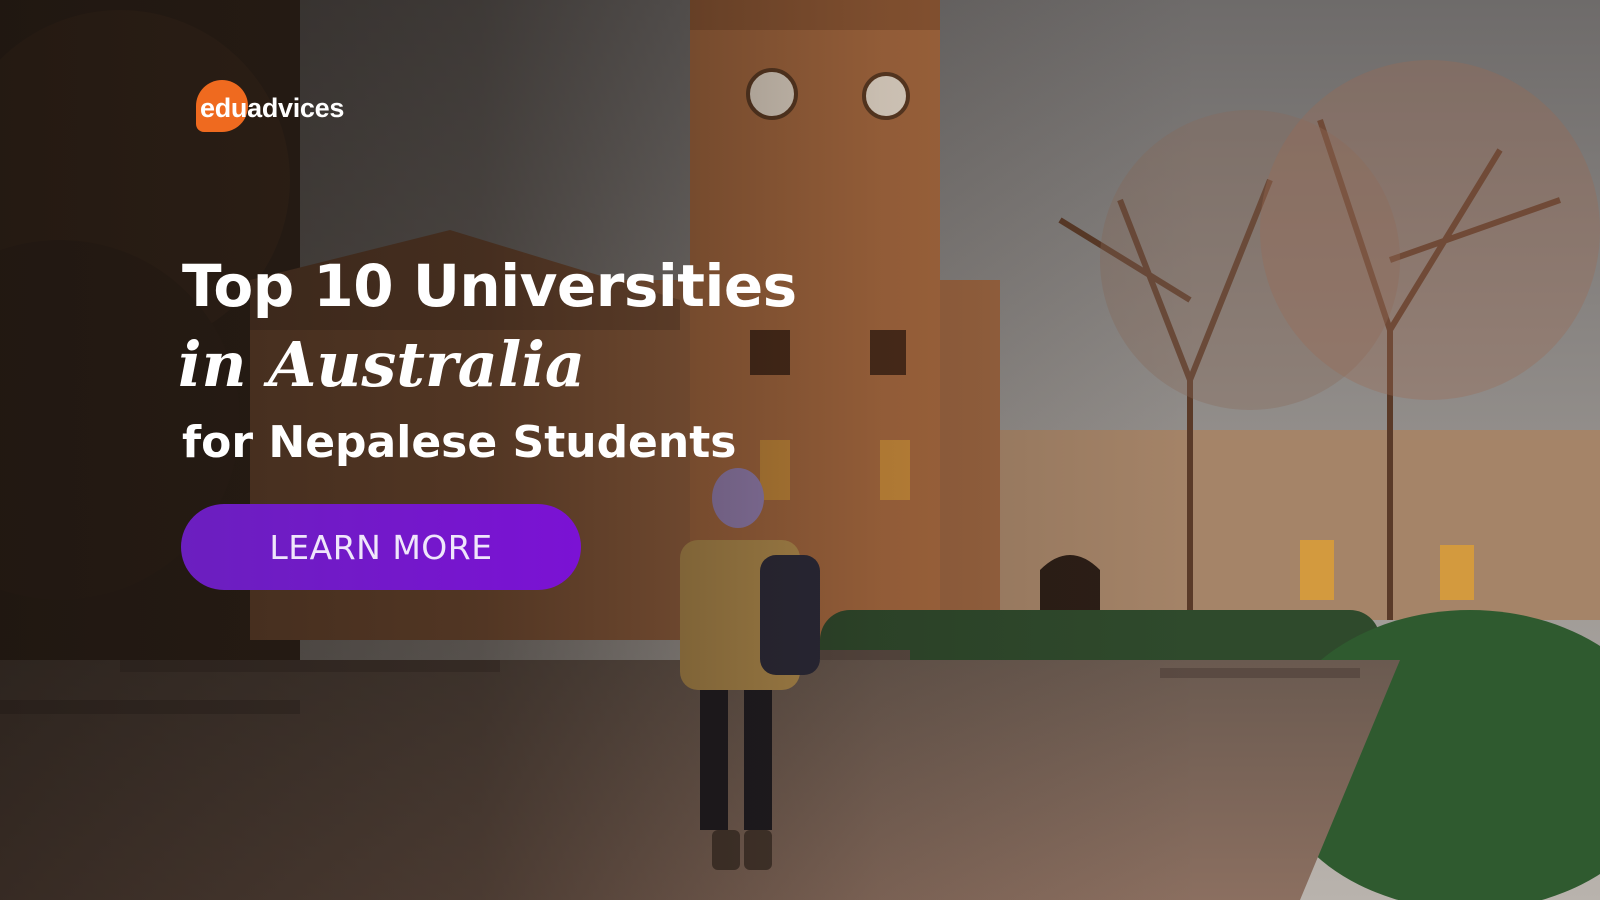 The image size is (1600, 900). What do you see at coordinates (382, 364) in the screenshot?
I see `headline-line2: in Australia` at bounding box center [382, 364].